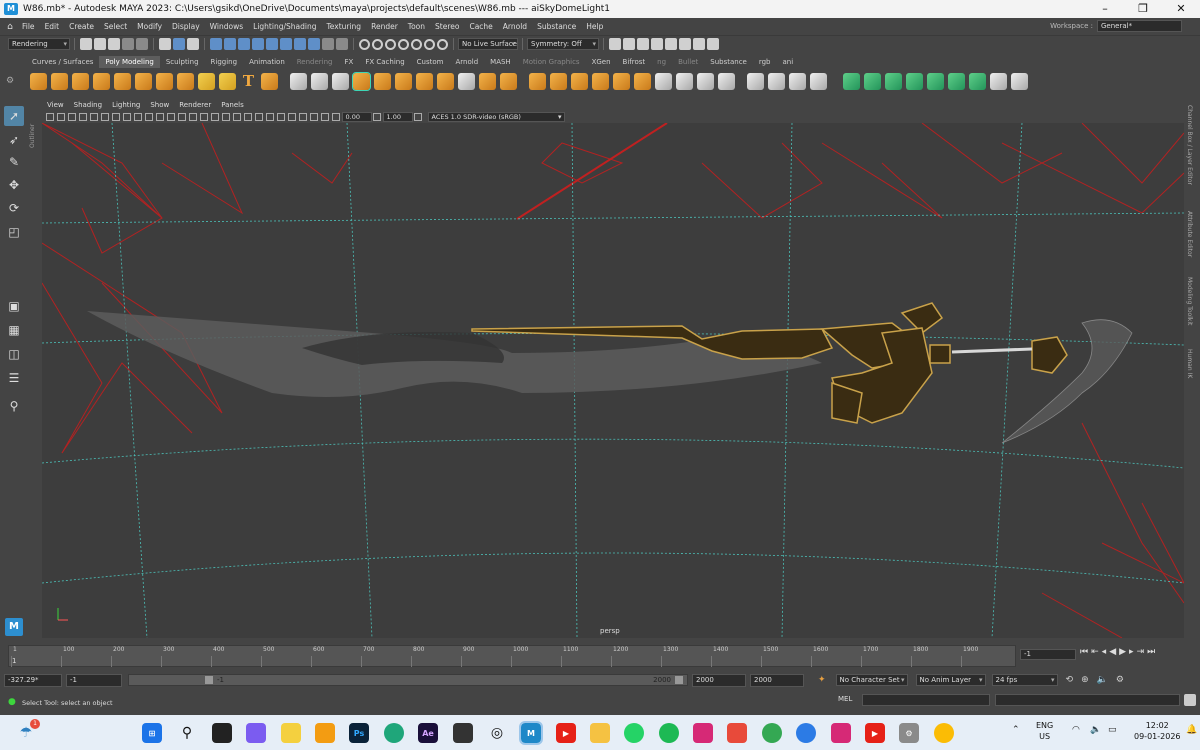  I want to click on home-icon: ⌂, so click(10, 27).